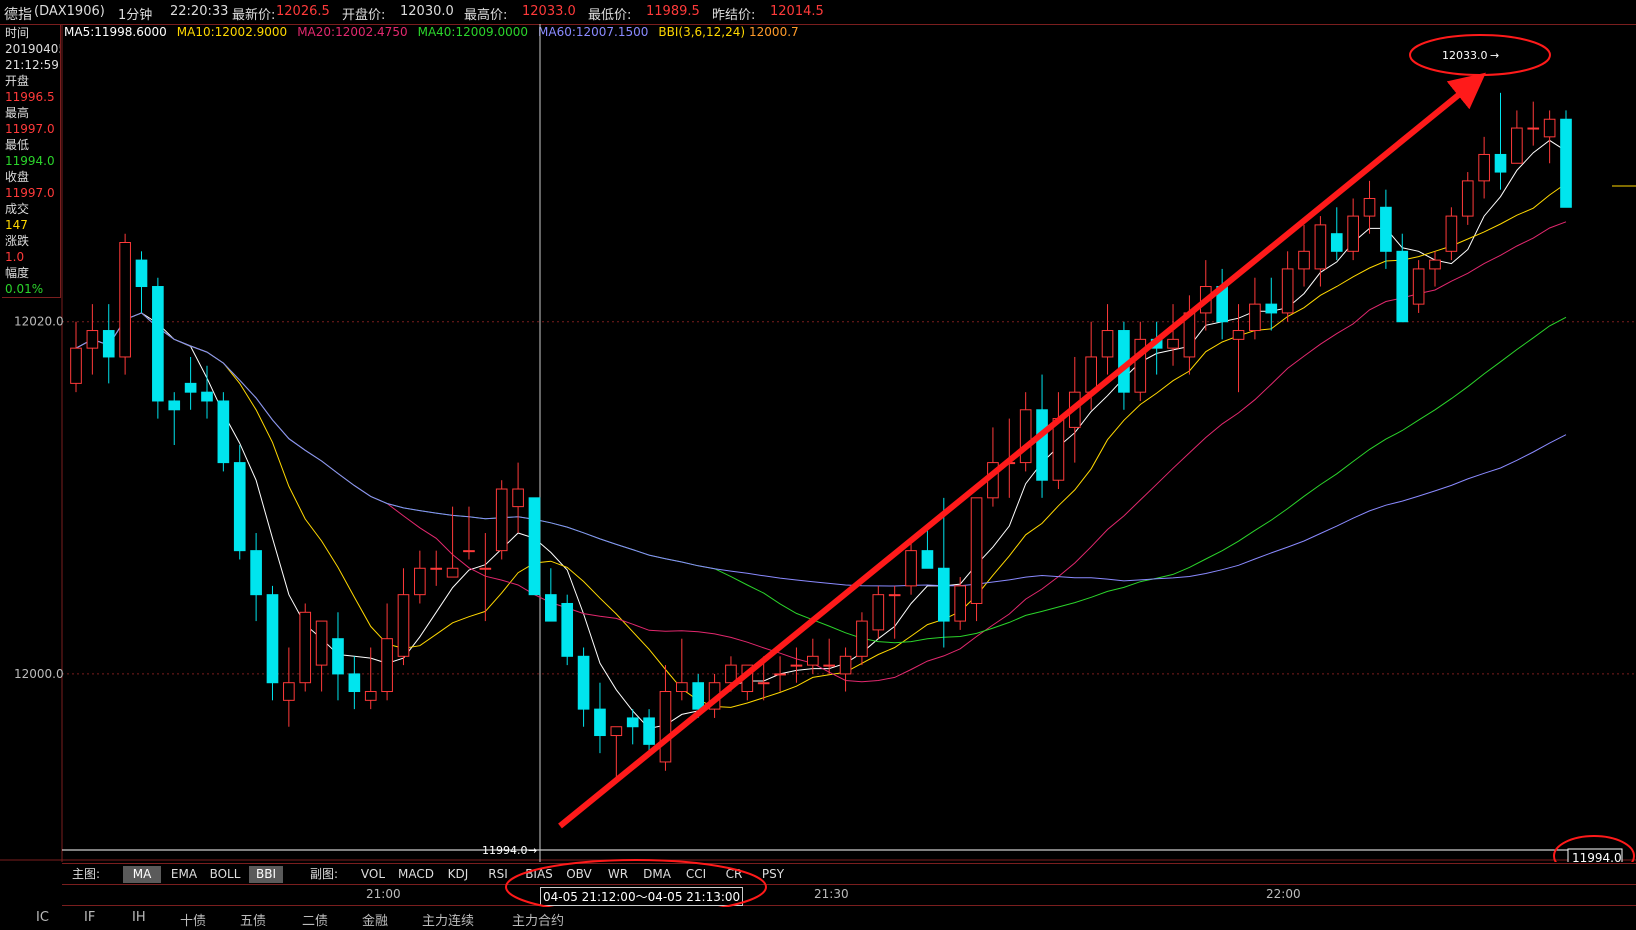  I want to click on tab-psy: PSY, so click(773, 874).